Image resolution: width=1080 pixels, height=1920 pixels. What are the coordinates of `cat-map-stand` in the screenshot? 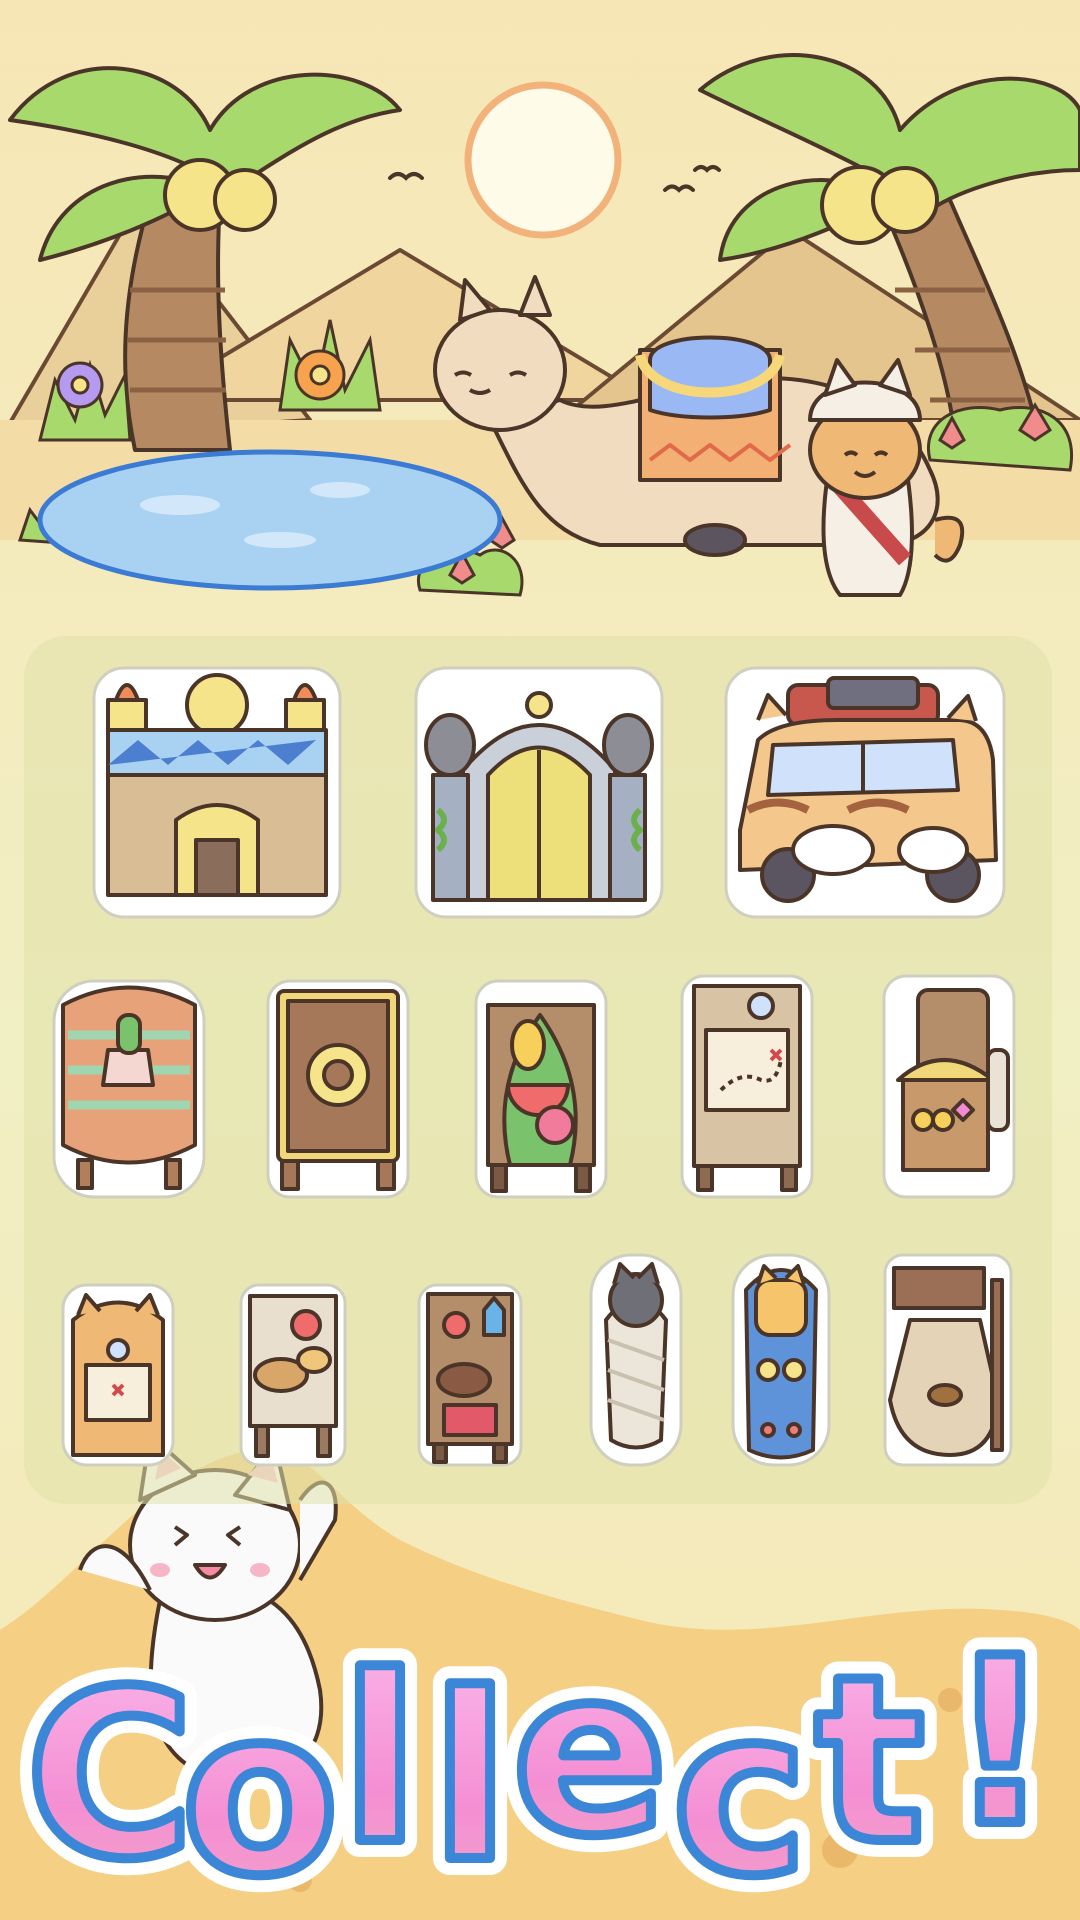 It's located at (118, 1375).